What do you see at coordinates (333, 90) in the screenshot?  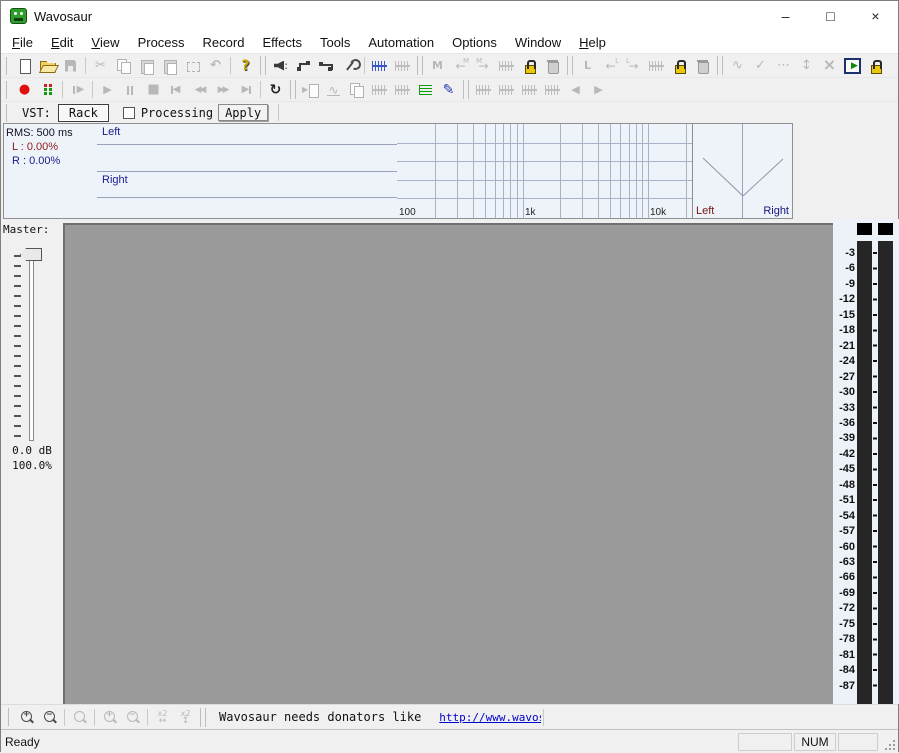 I see `statistics-button` at bounding box center [333, 90].